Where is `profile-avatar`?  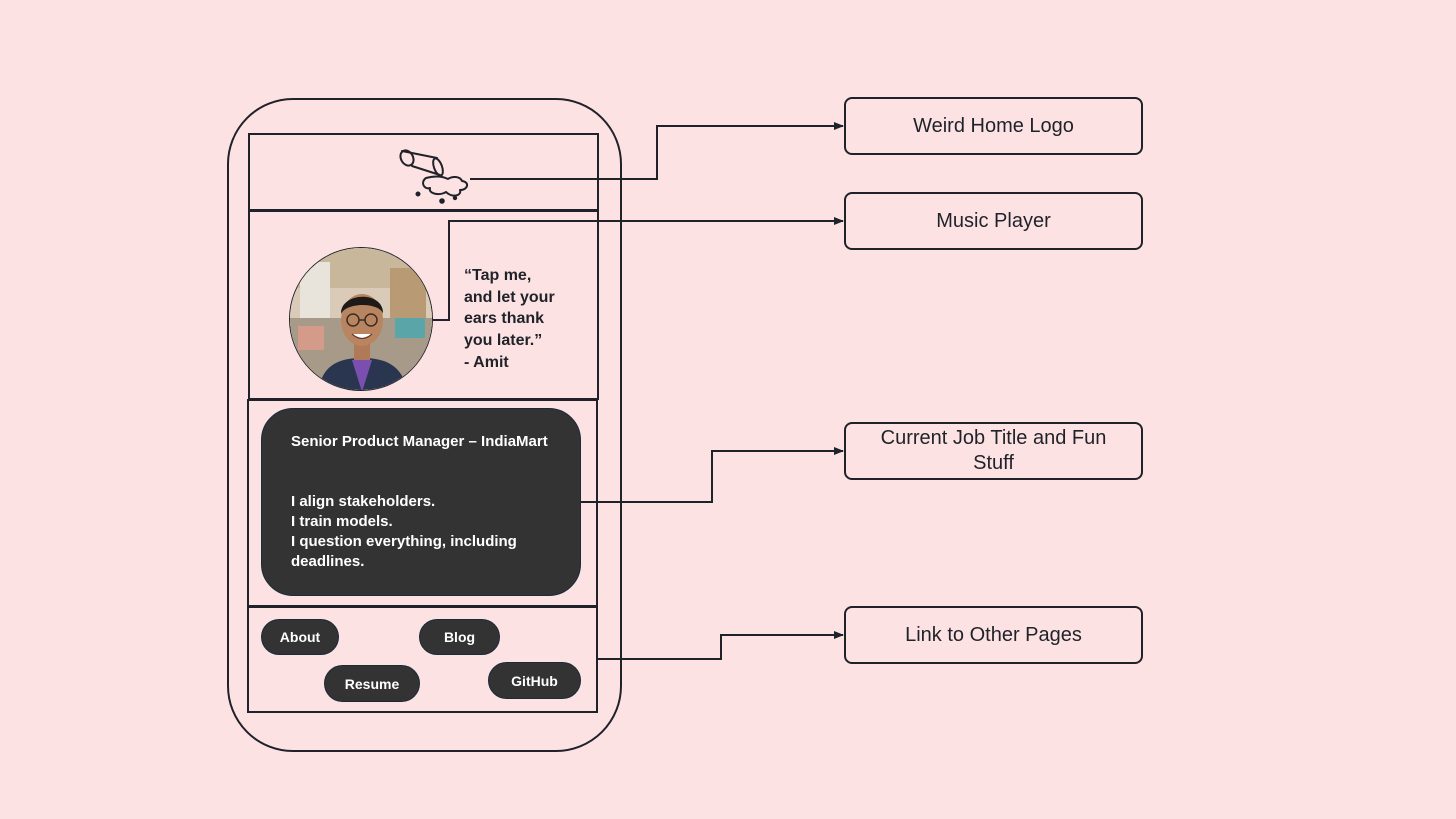 profile-avatar is located at coordinates (361, 319).